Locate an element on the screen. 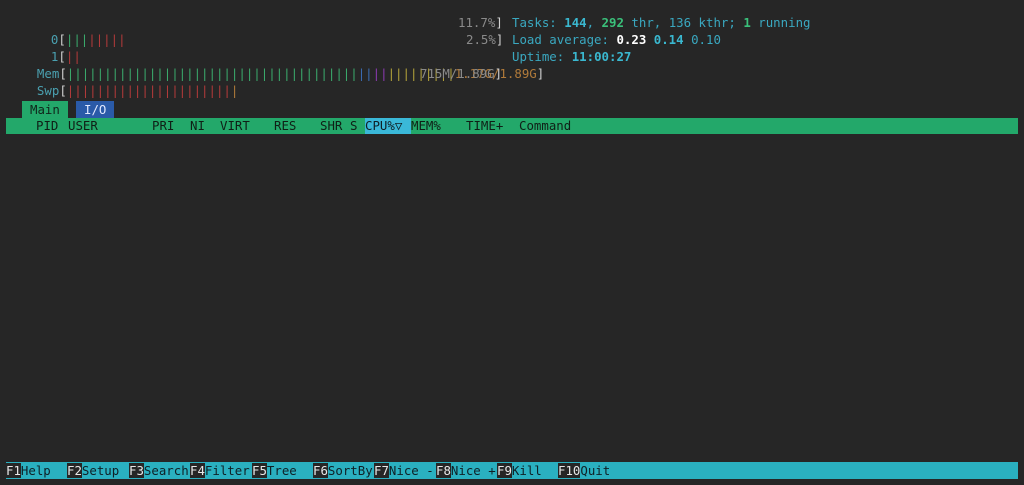 This screenshot has width=1024, height=485. fkey-filter-label: Filter is located at coordinates (227, 470).